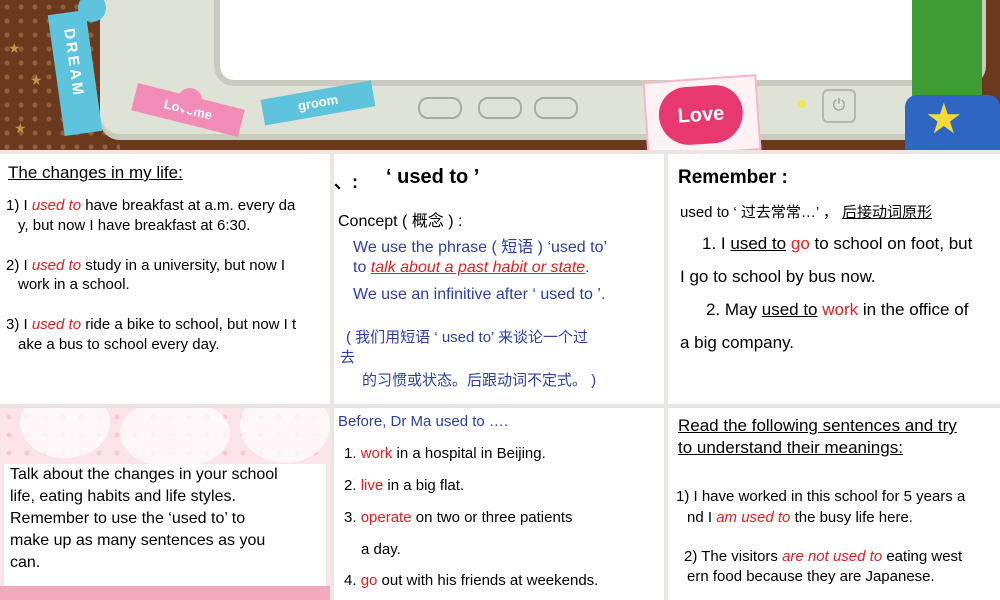  I want to click on concept-text: to, so click(362, 267).